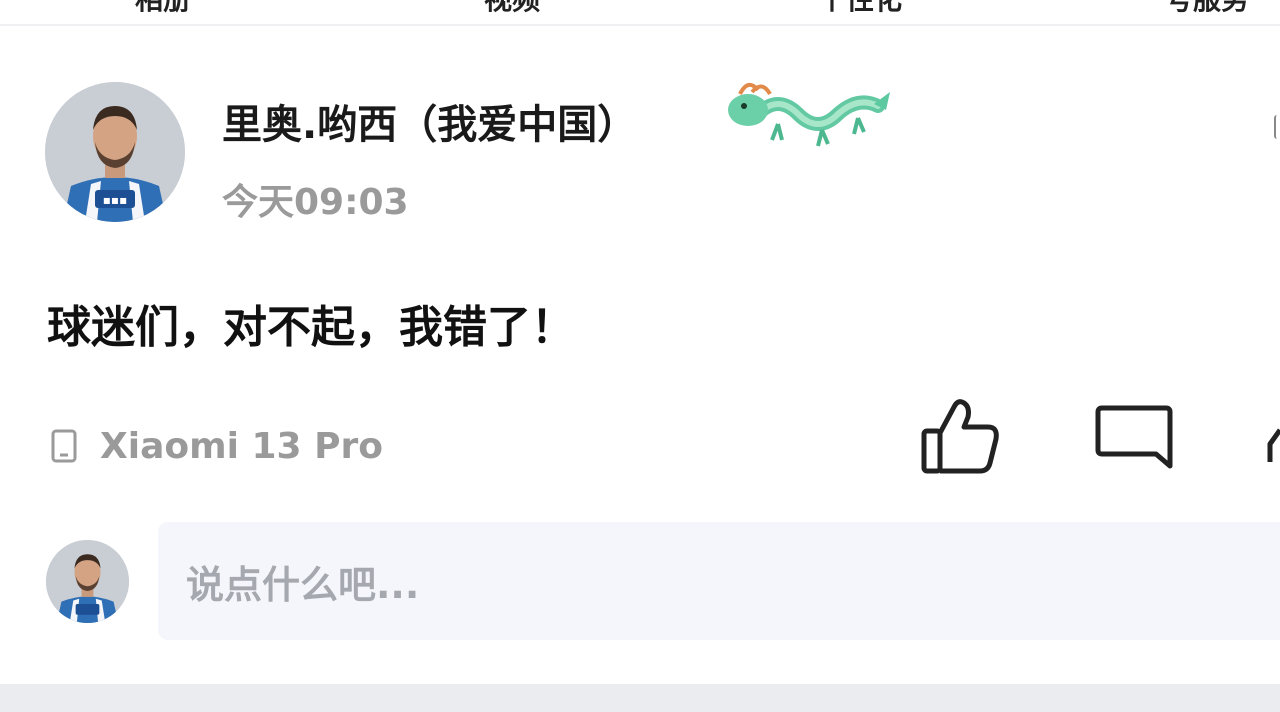 Image resolution: width=1280 pixels, height=712 pixels. I want to click on top-tab-bar: 相册 视频 个性化 号服务, so click(640, 13).